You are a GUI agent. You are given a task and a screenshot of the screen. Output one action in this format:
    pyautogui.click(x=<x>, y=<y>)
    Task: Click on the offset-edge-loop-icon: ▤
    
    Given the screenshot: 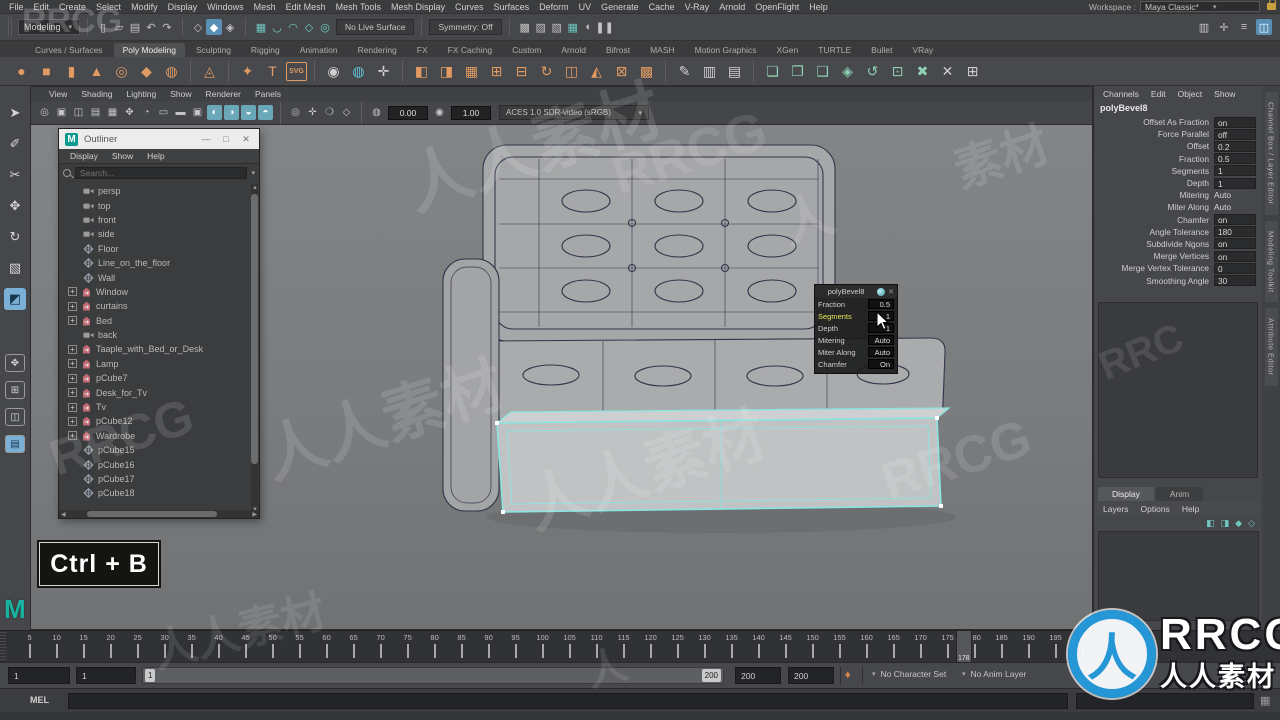 What is the action you would take?
    pyautogui.click(x=734, y=71)
    